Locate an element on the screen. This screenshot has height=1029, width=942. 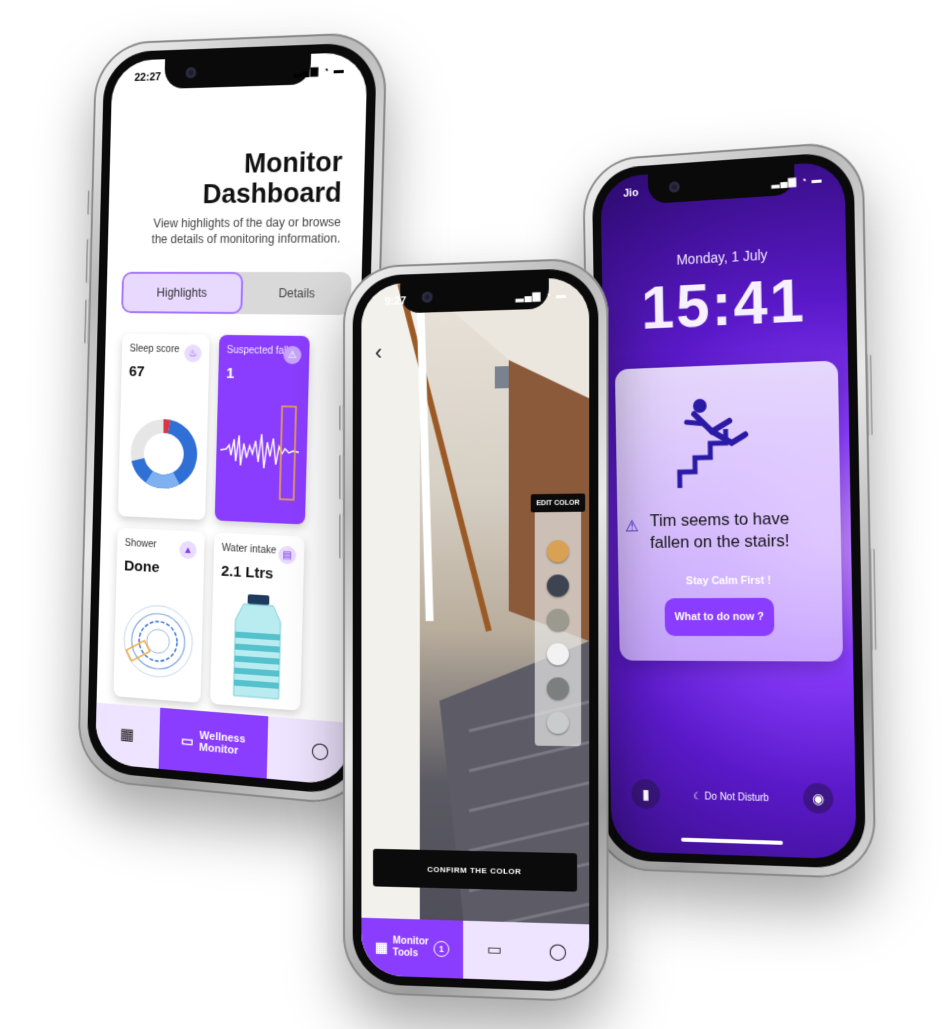
nav-tools-label-line1: Monitor is located at coordinates (410, 941).